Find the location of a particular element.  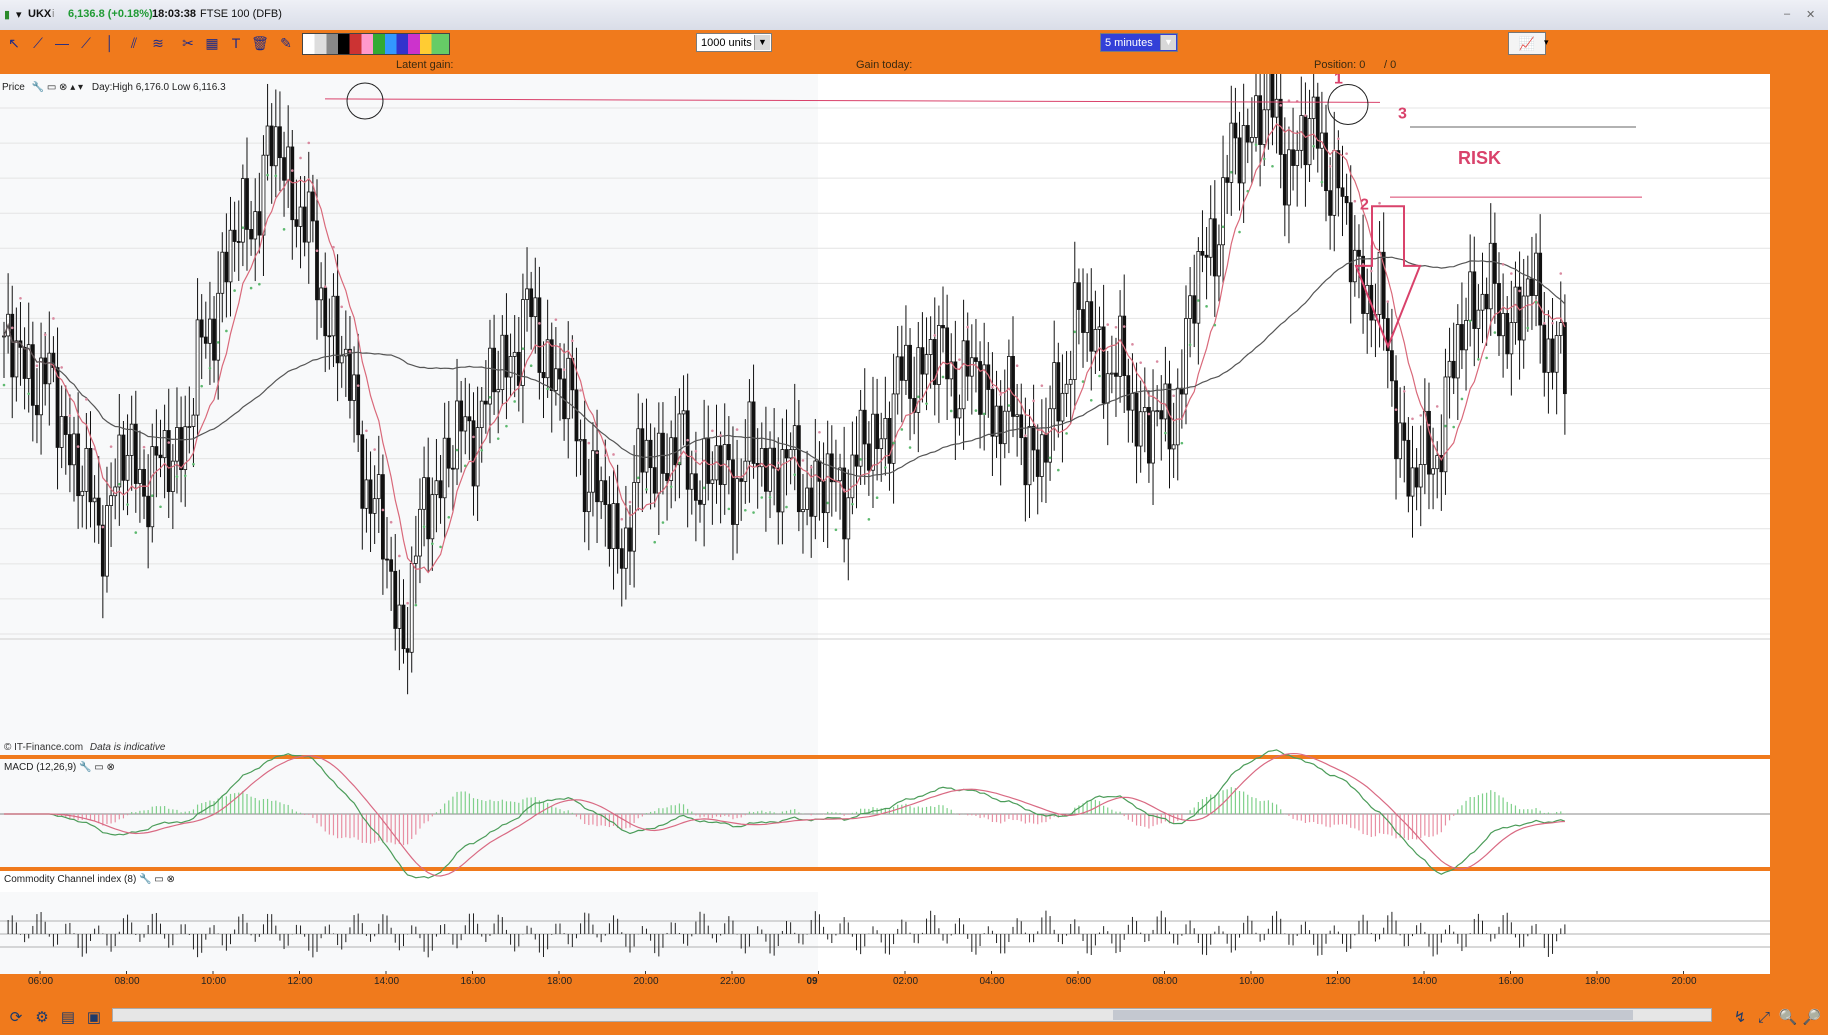

x-tick-label: 08:00 is located at coordinates (127, 981).